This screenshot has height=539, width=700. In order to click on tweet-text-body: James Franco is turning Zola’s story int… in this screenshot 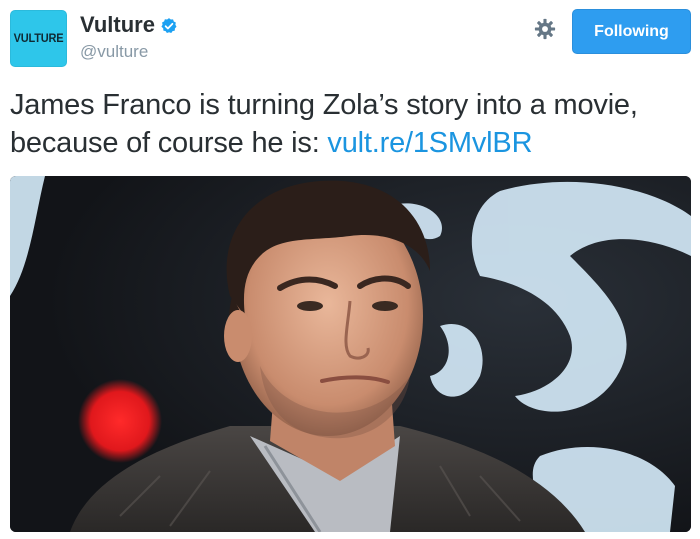, I will do `click(324, 124)`.